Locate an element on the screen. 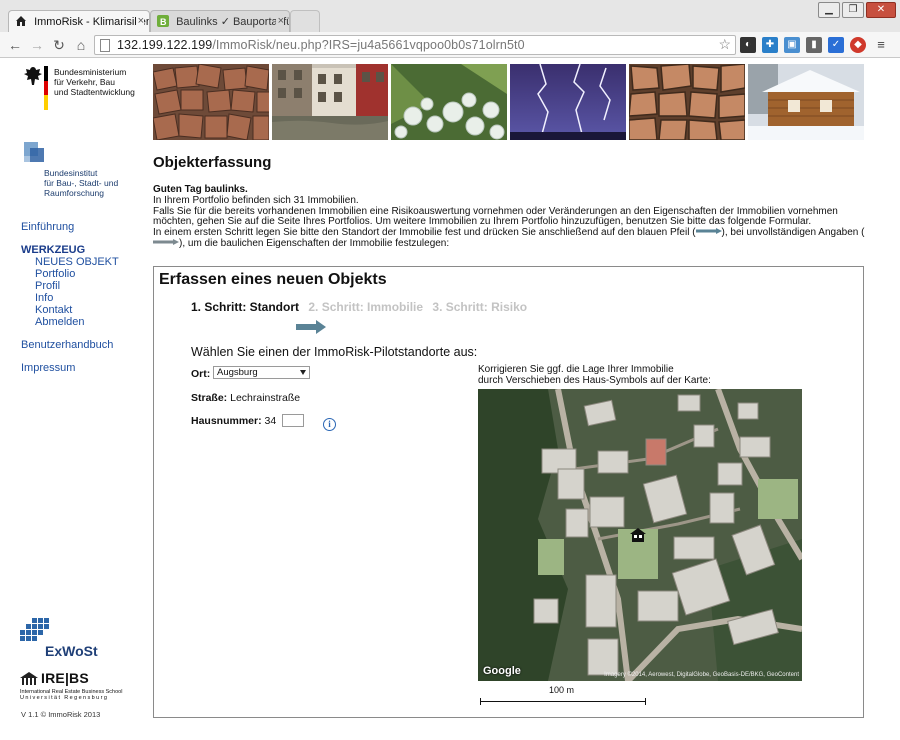 The width and height of the screenshot is (900, 740). bookmark-star-icon: ☆ is located at coordinates (724, 44).